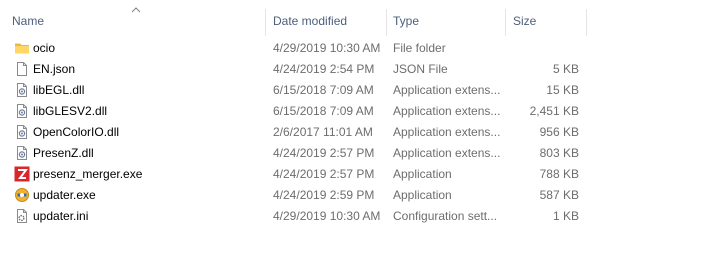 This screenshot has width=712, height=265. I want to click on file-row: ocio 4/29/2019 10:30 AM File folder, so click(356, 48).